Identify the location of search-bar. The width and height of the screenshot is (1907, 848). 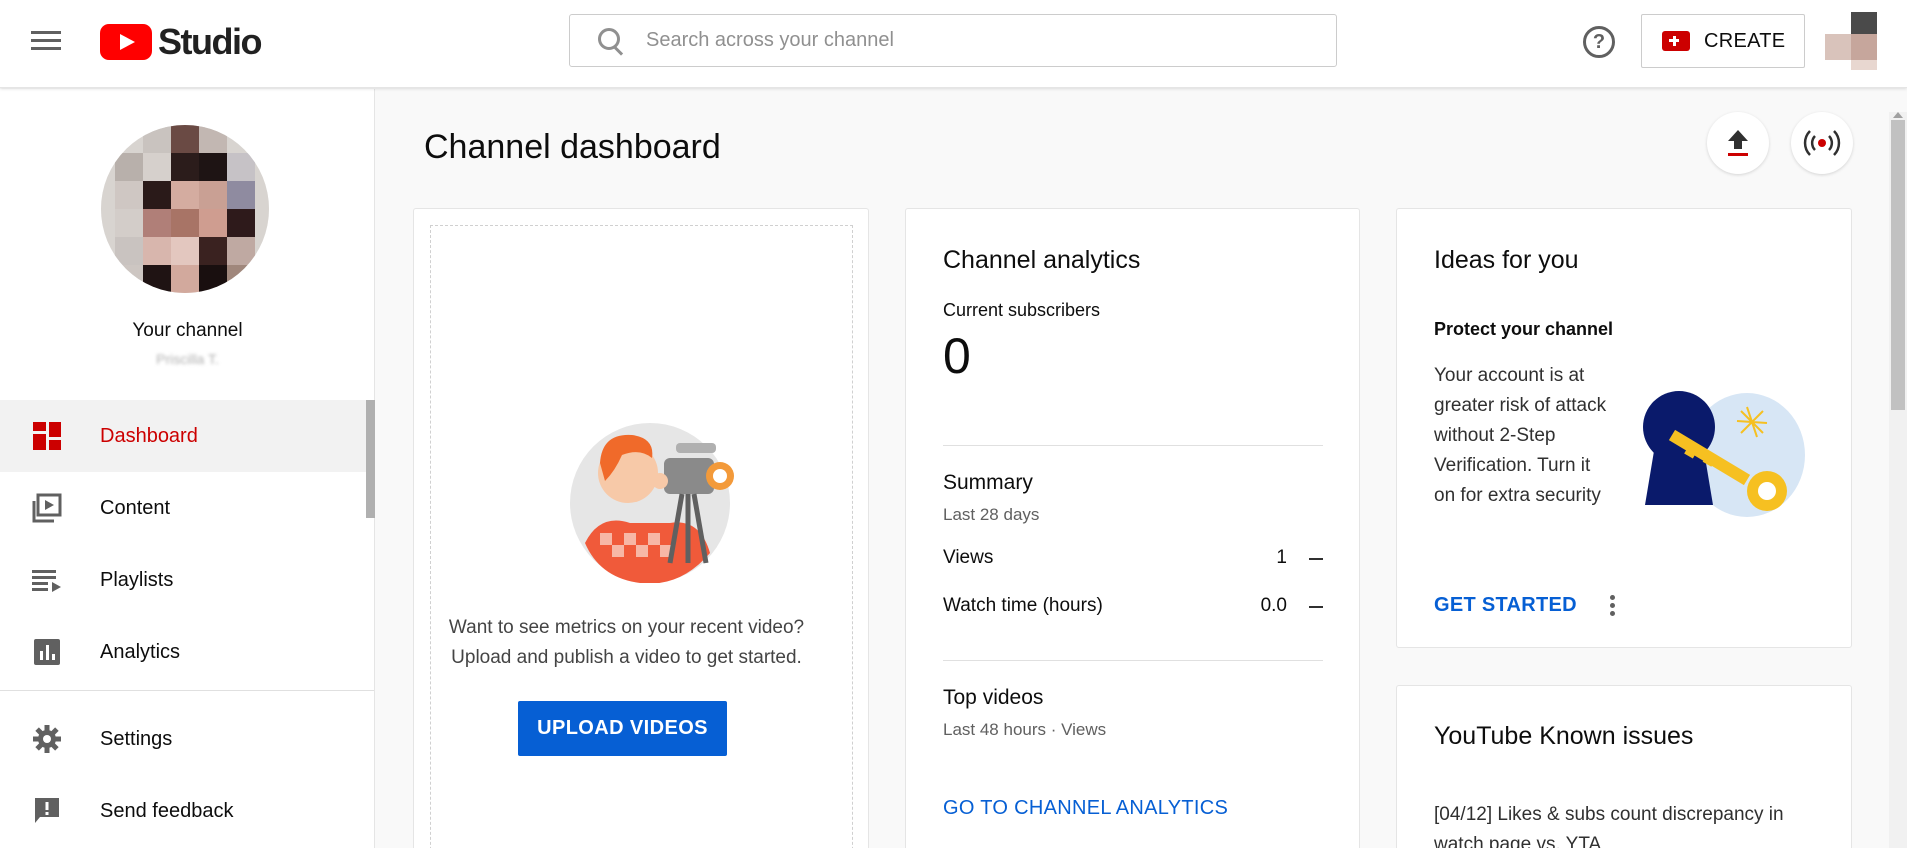
(953, 40).